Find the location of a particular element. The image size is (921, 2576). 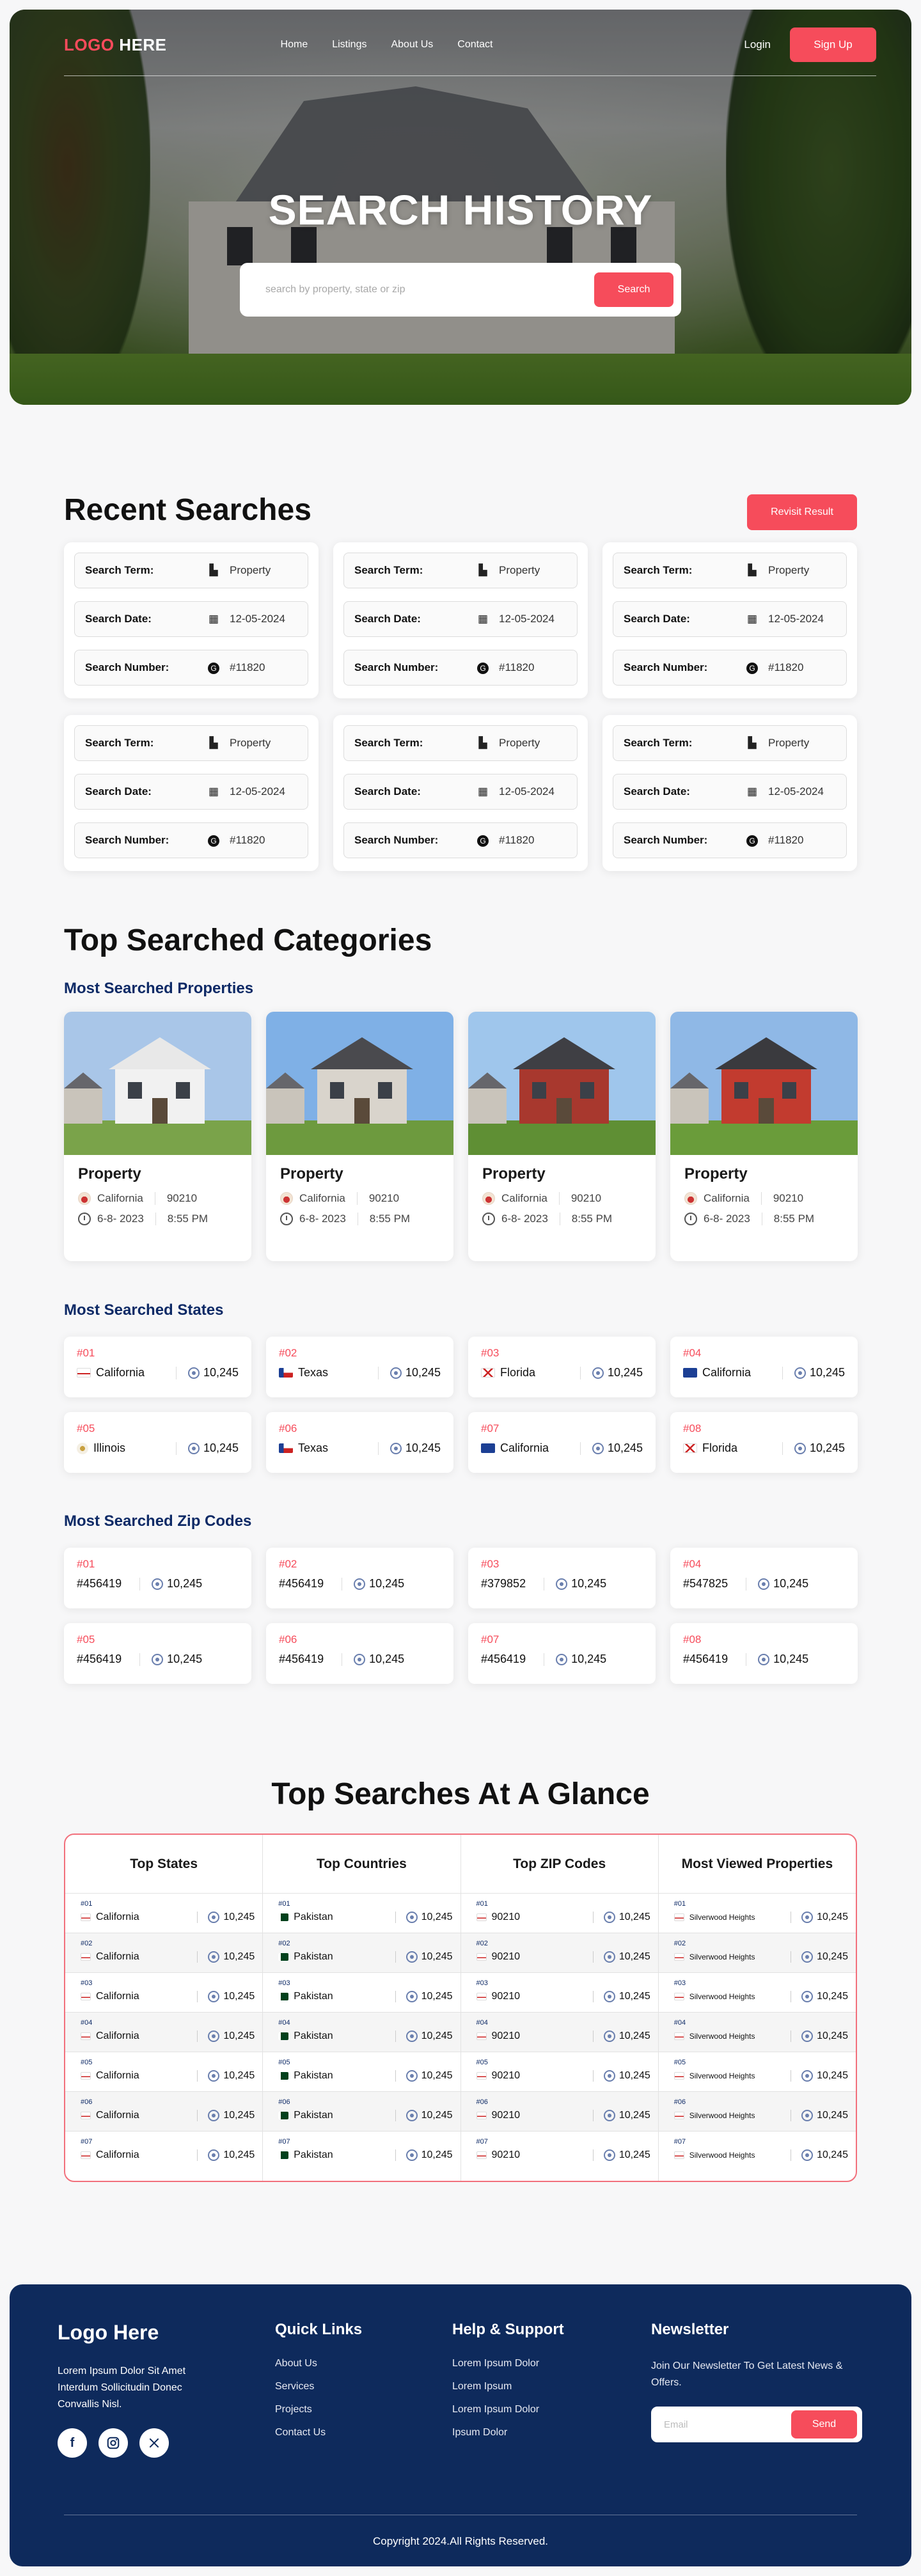

logo-text: HERE is located at coordinates (140, 44).